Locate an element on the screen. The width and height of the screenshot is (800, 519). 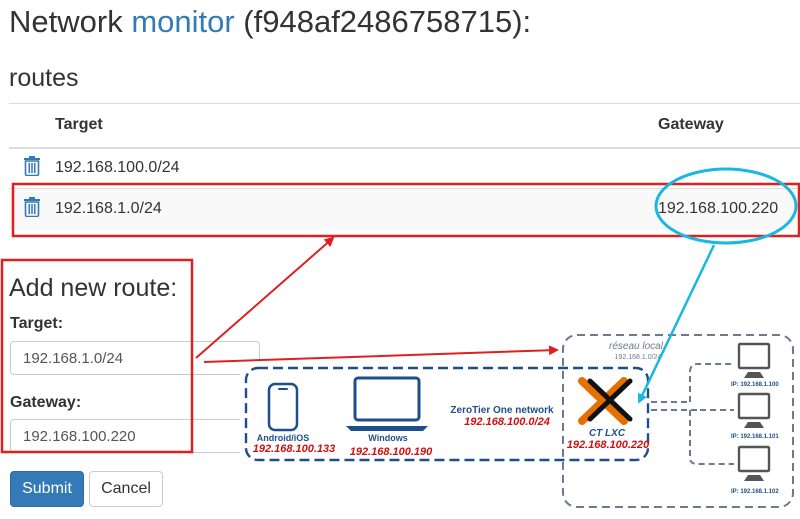
submit-button: Submit is located at coordinates (47, 489).